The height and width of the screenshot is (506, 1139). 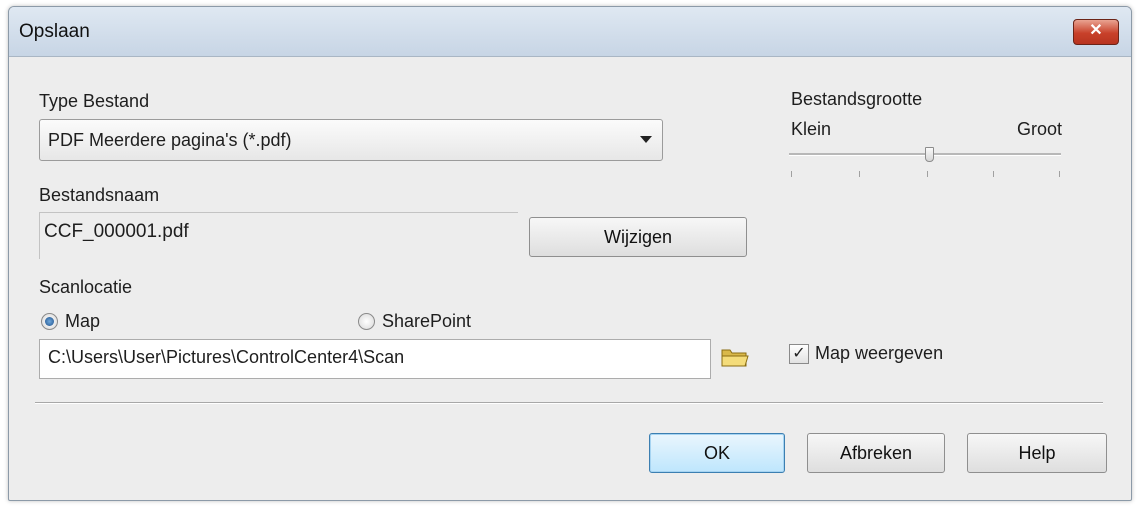 I want to click on cancel-button-label: Afbreken, so click(x=876, y=453).